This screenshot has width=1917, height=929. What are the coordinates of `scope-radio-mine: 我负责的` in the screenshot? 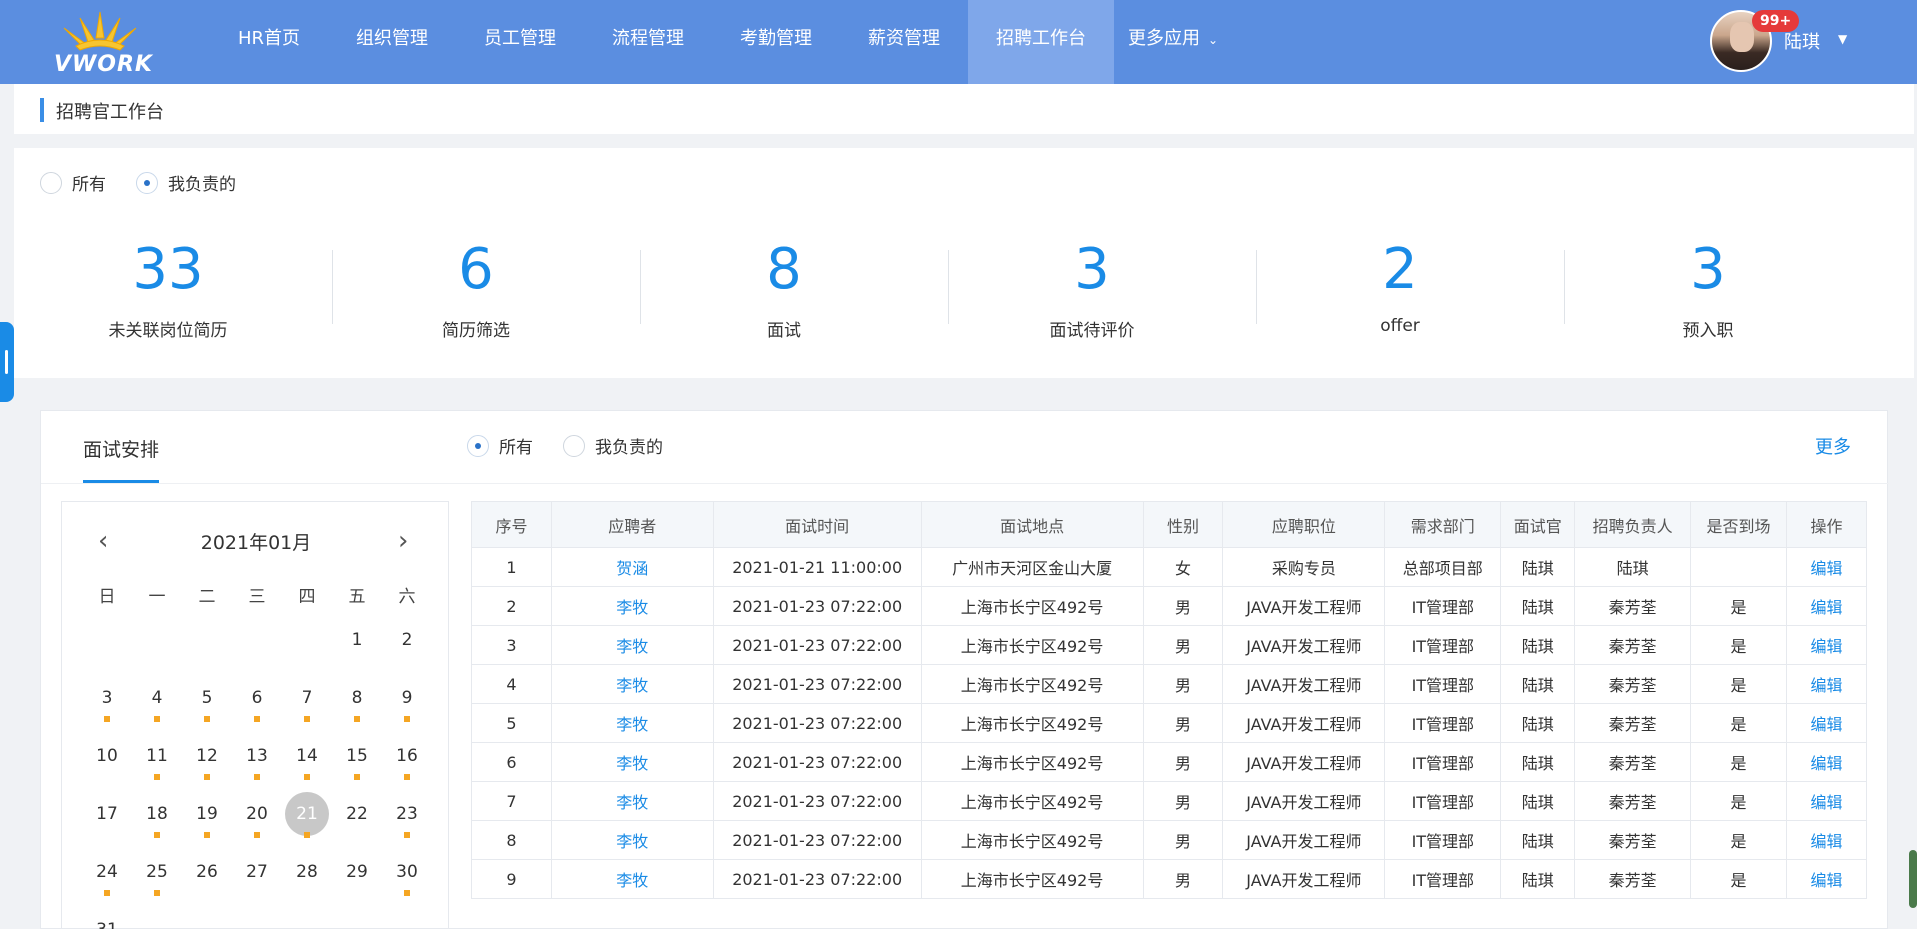 It's located at (186, 182).